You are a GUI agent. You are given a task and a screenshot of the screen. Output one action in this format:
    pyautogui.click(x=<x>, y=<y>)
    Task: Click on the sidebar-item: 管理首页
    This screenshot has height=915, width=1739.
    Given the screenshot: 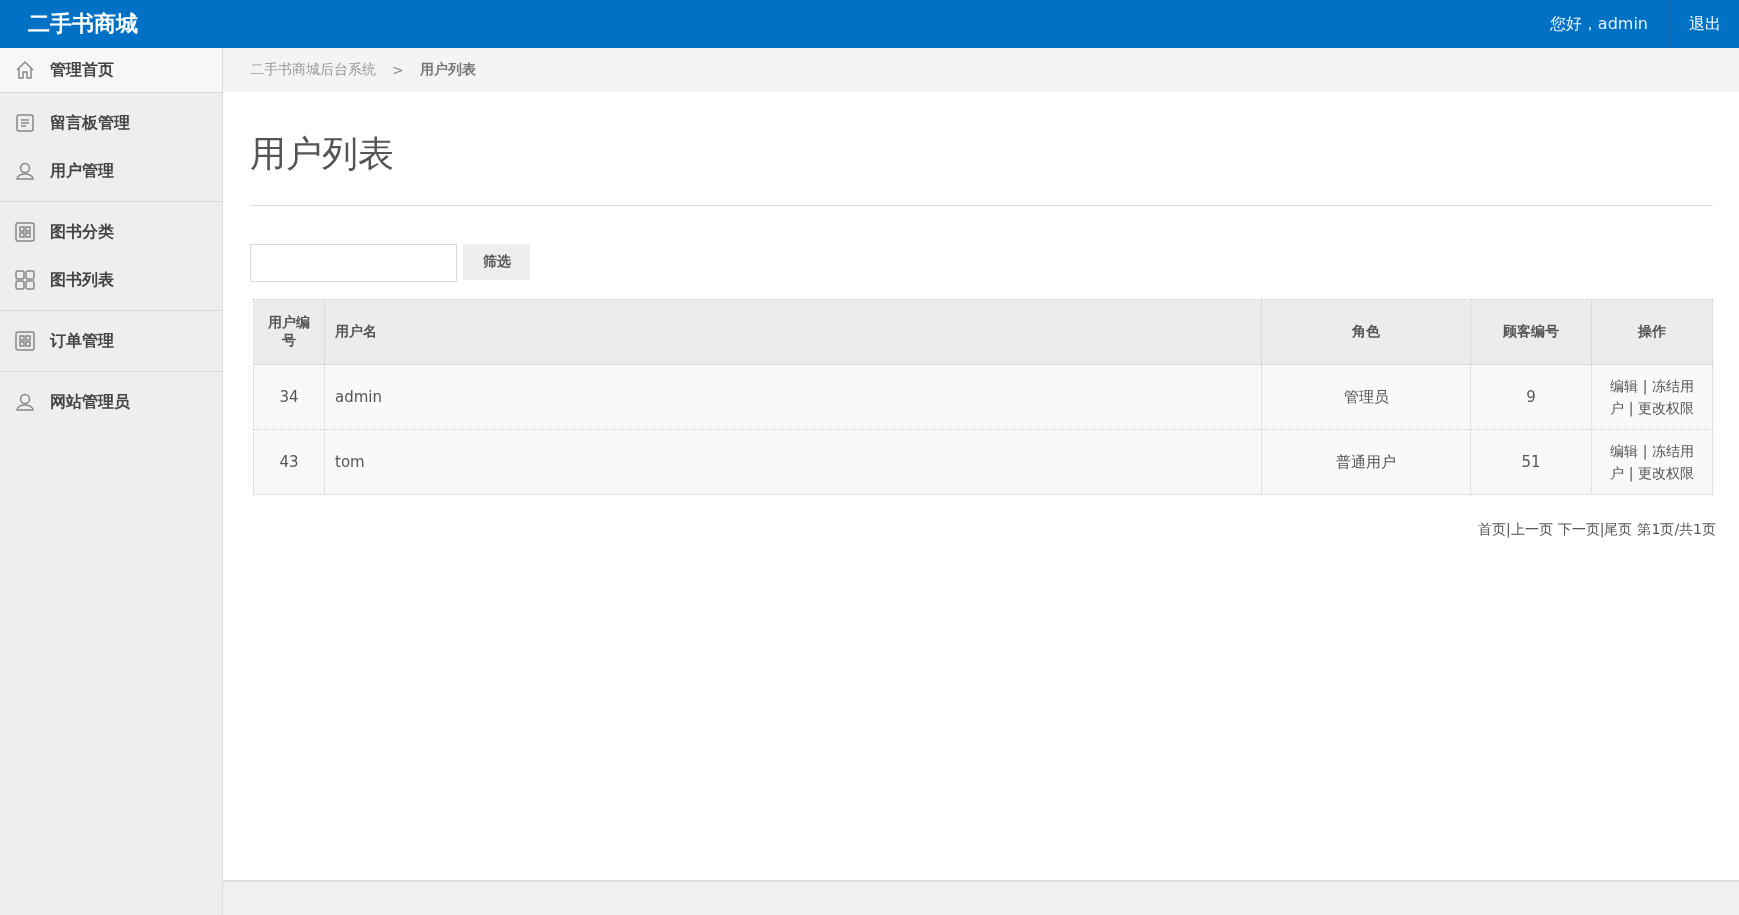 What is the action you would take?
    pyautogui.click(x=111, y=70)
    